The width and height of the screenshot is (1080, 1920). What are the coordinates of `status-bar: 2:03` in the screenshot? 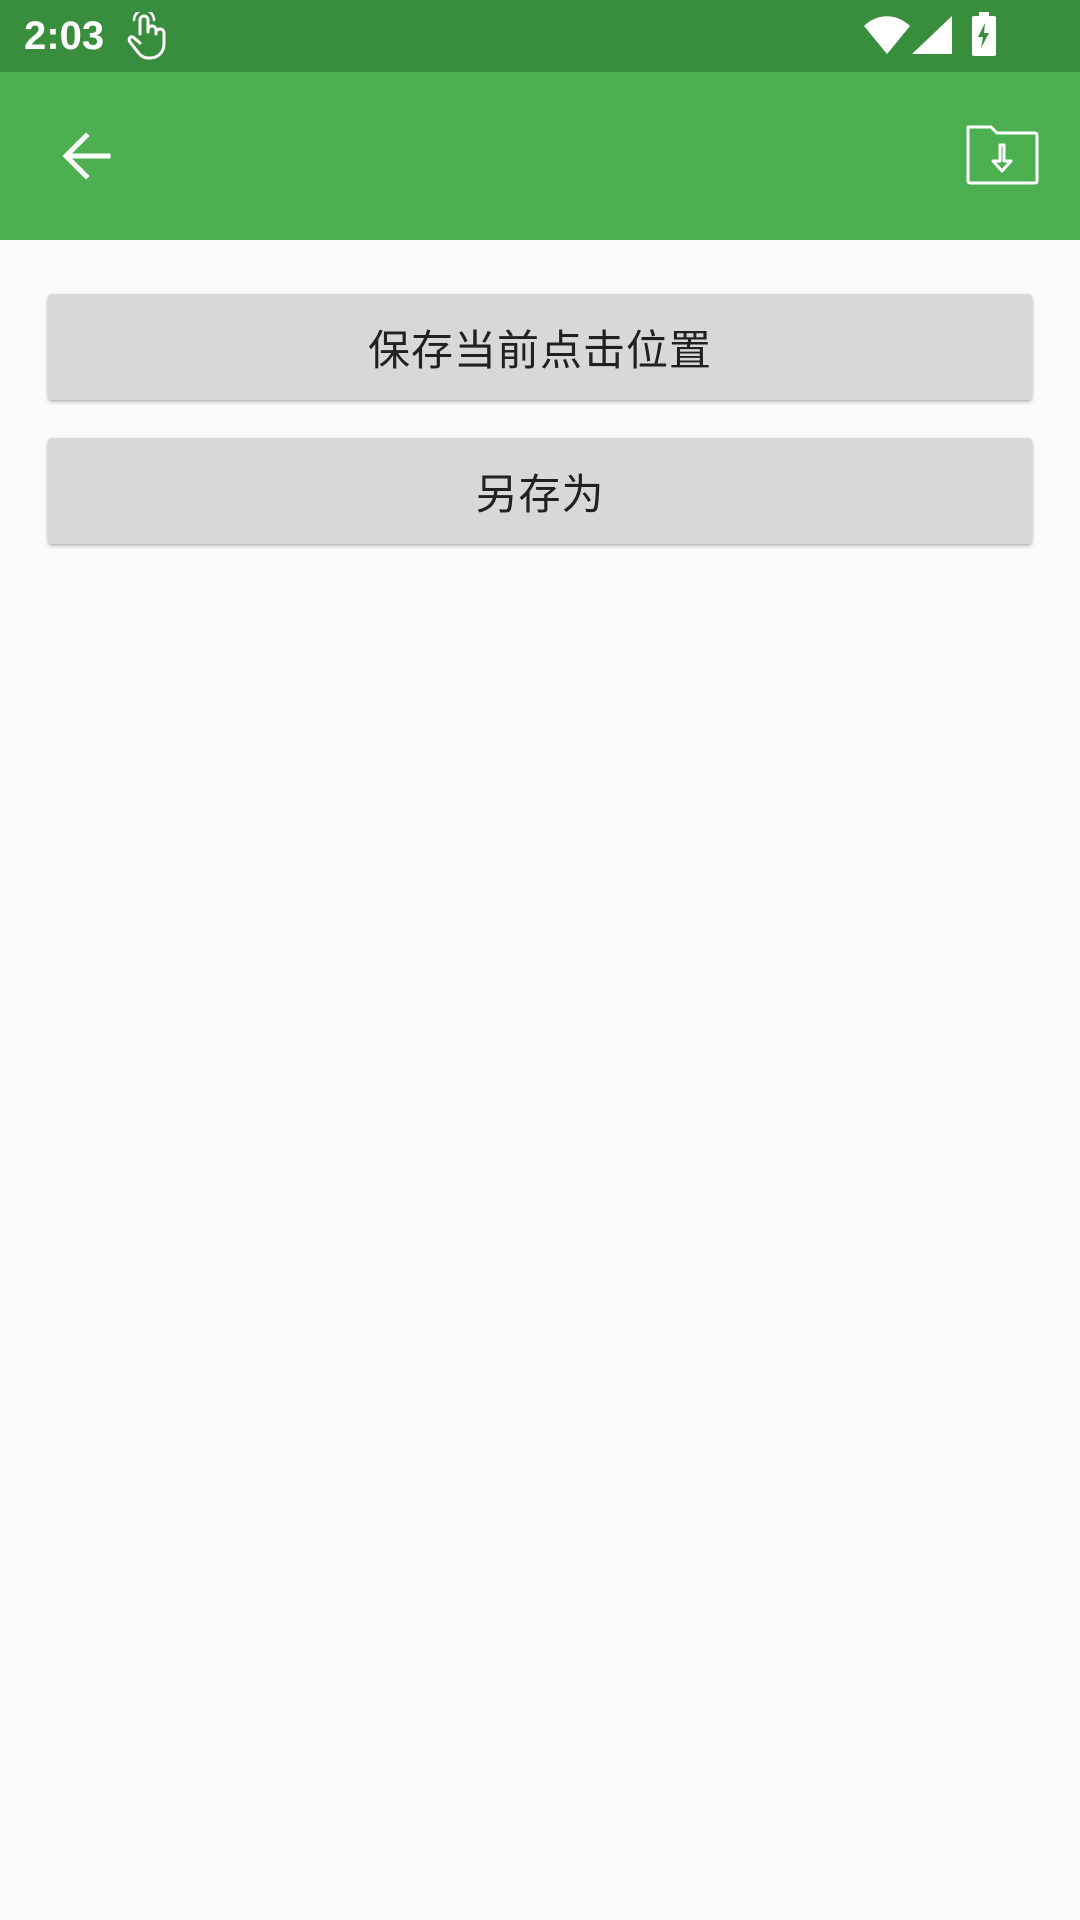 It's located at (540, 36).